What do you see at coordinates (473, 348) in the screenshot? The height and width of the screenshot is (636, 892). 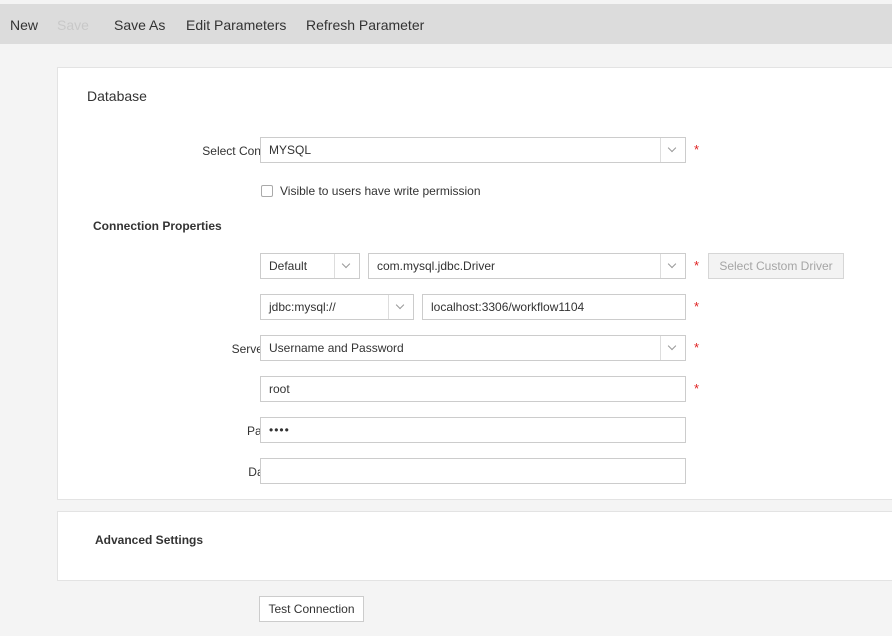 I see `server-login-dropdown: Username and Password` at bounding box center [473, 348].